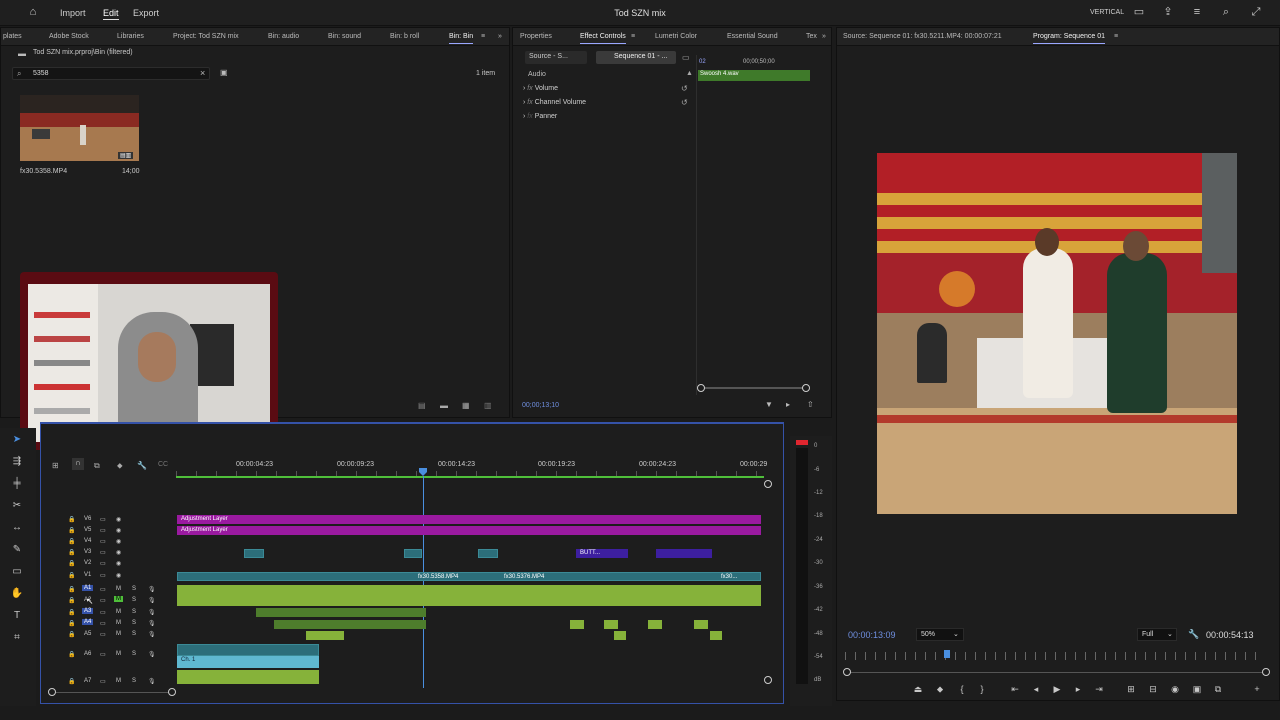 The width and height of the screenshot is (1280, 720). Describe the element at coordinates (17, 638) in the screenshot. I see `caption-icon: ⌗` at that location.